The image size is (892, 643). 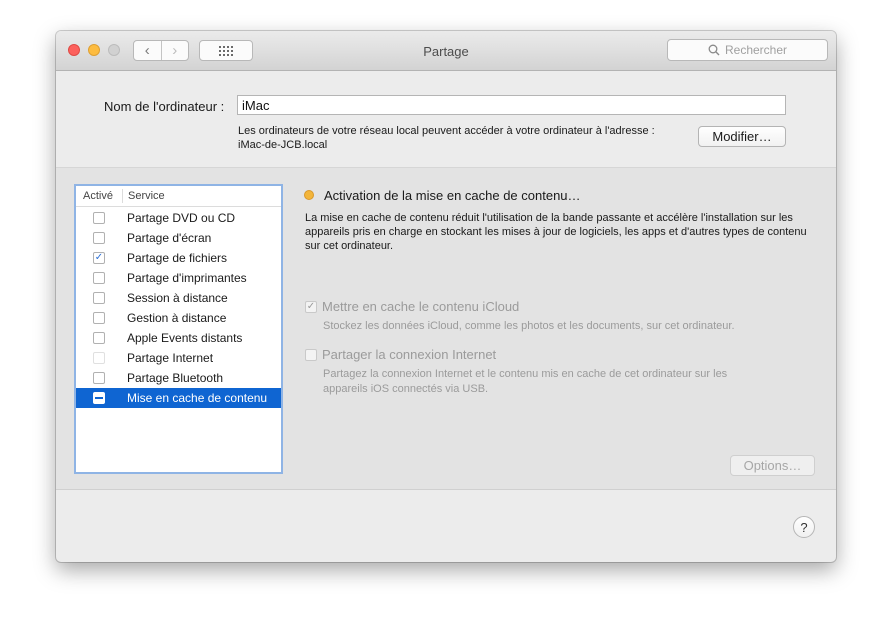 I want to click on local-address-hostname: iMac-de-JCB.local, so click(x=283, y=145).